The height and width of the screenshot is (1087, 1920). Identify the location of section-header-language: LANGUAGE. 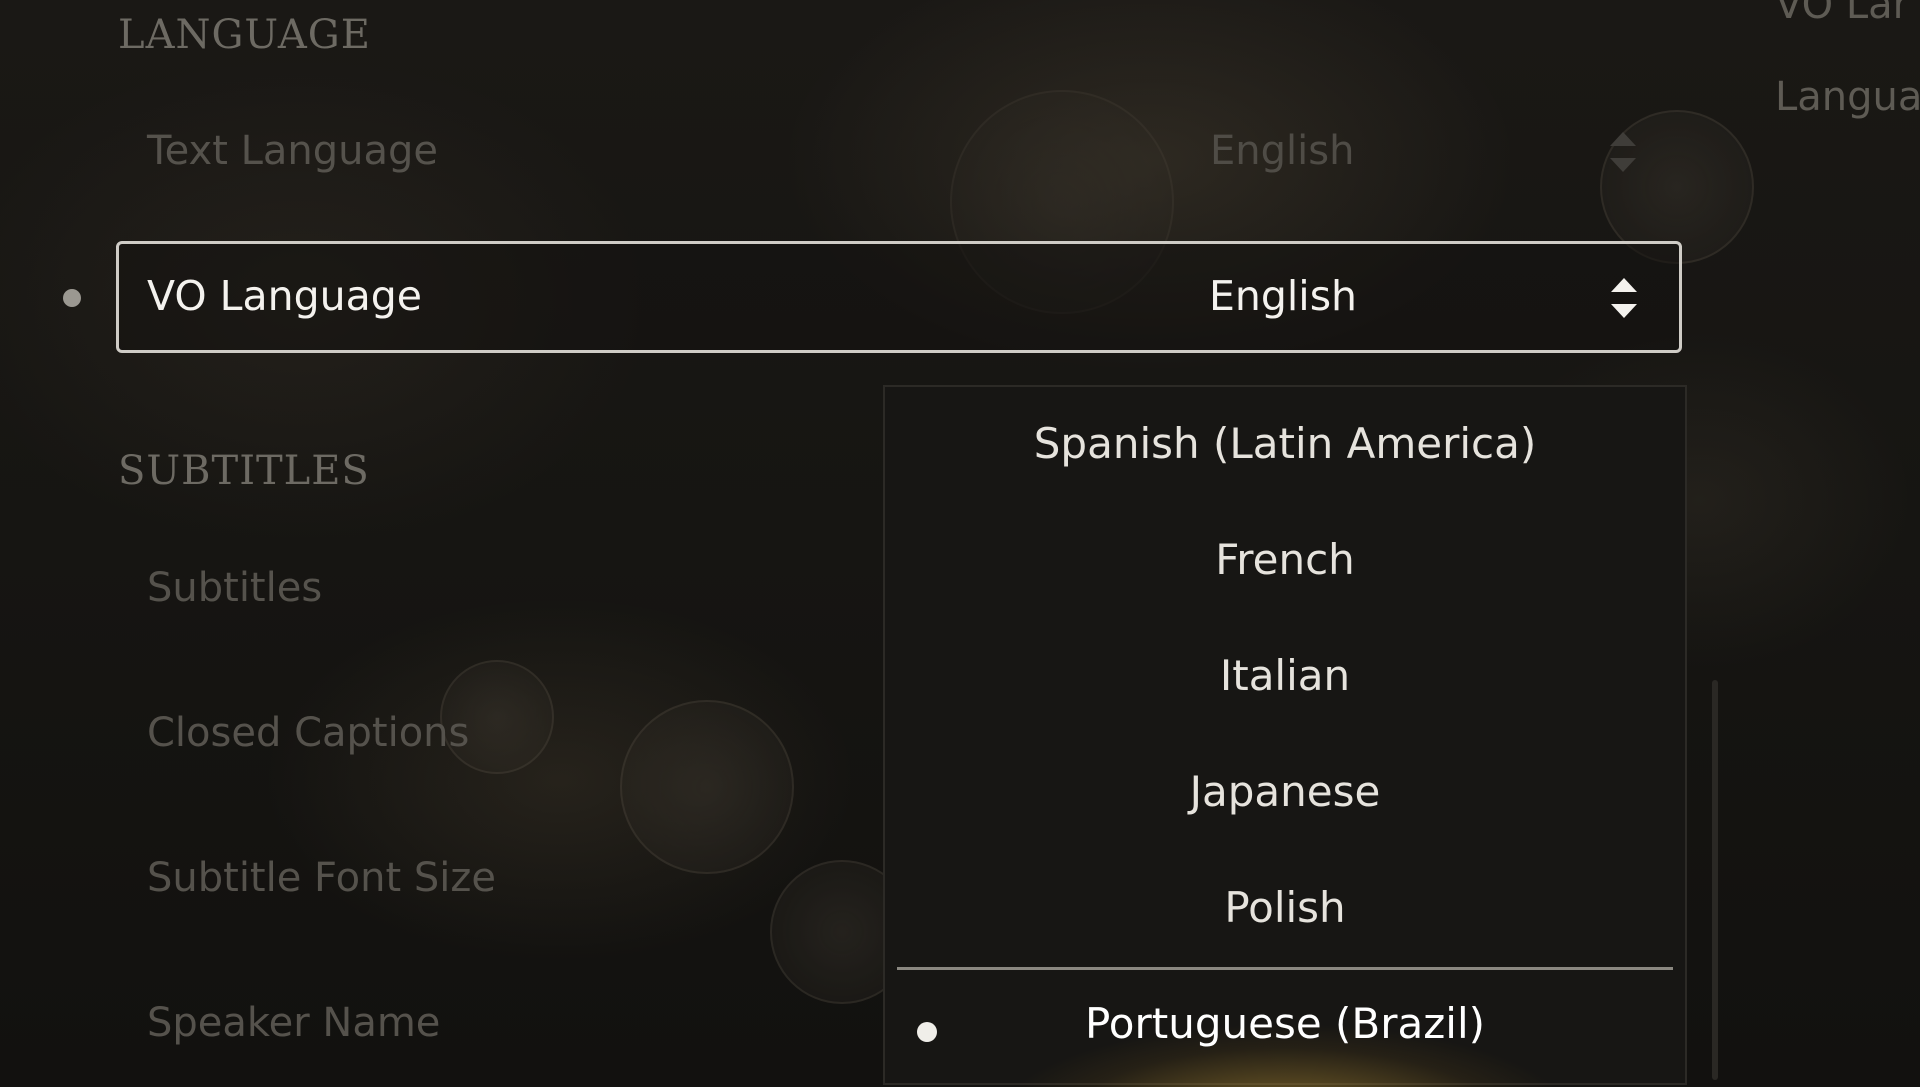
(244, 35).